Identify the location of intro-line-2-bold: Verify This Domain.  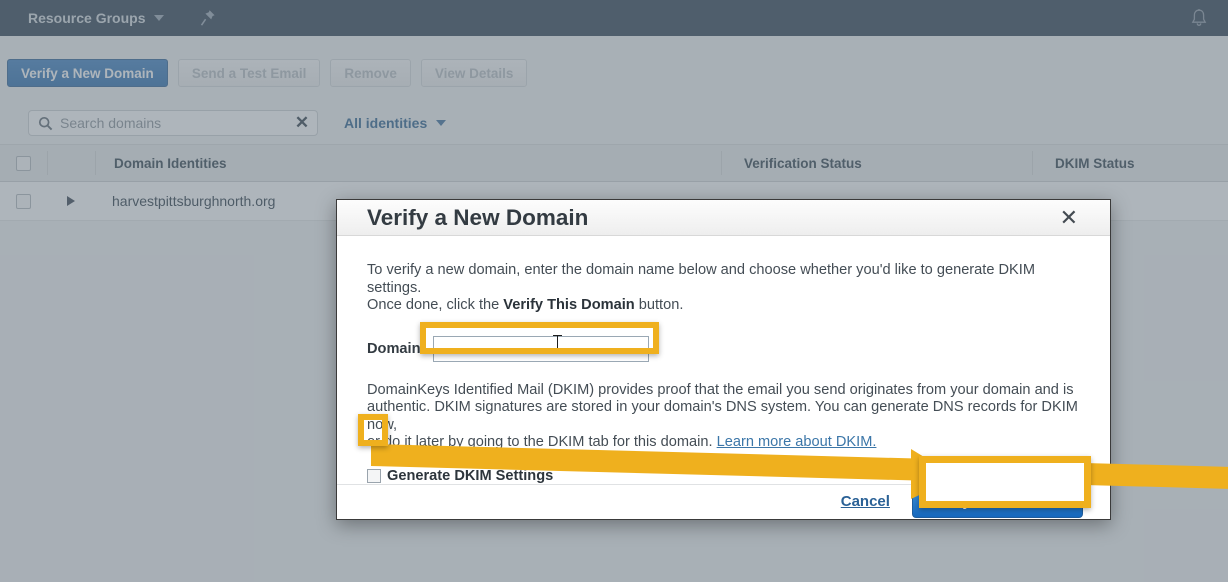
(569, 305).